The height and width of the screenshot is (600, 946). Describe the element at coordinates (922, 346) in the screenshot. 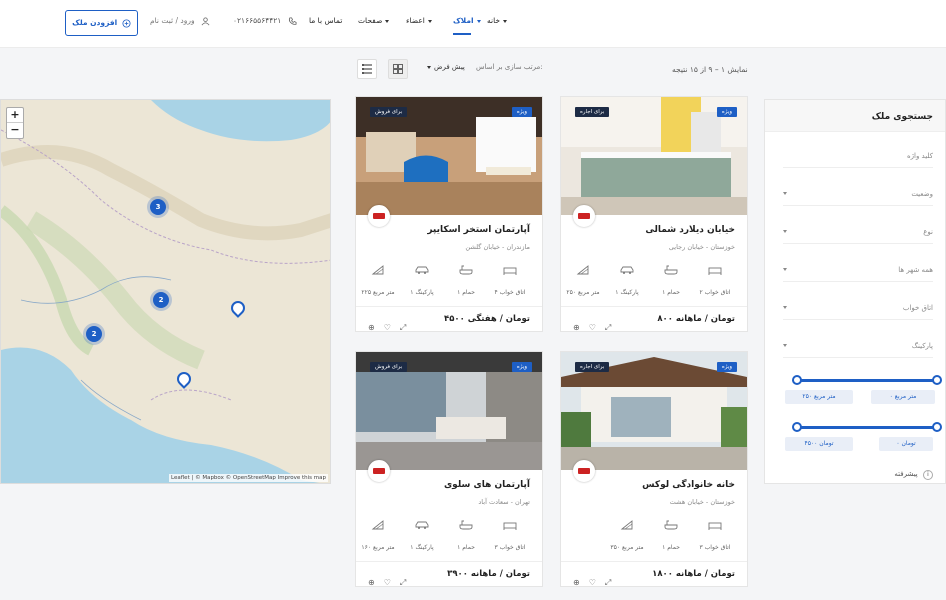

I see `parking-select-label: پارکینگ` at that location.